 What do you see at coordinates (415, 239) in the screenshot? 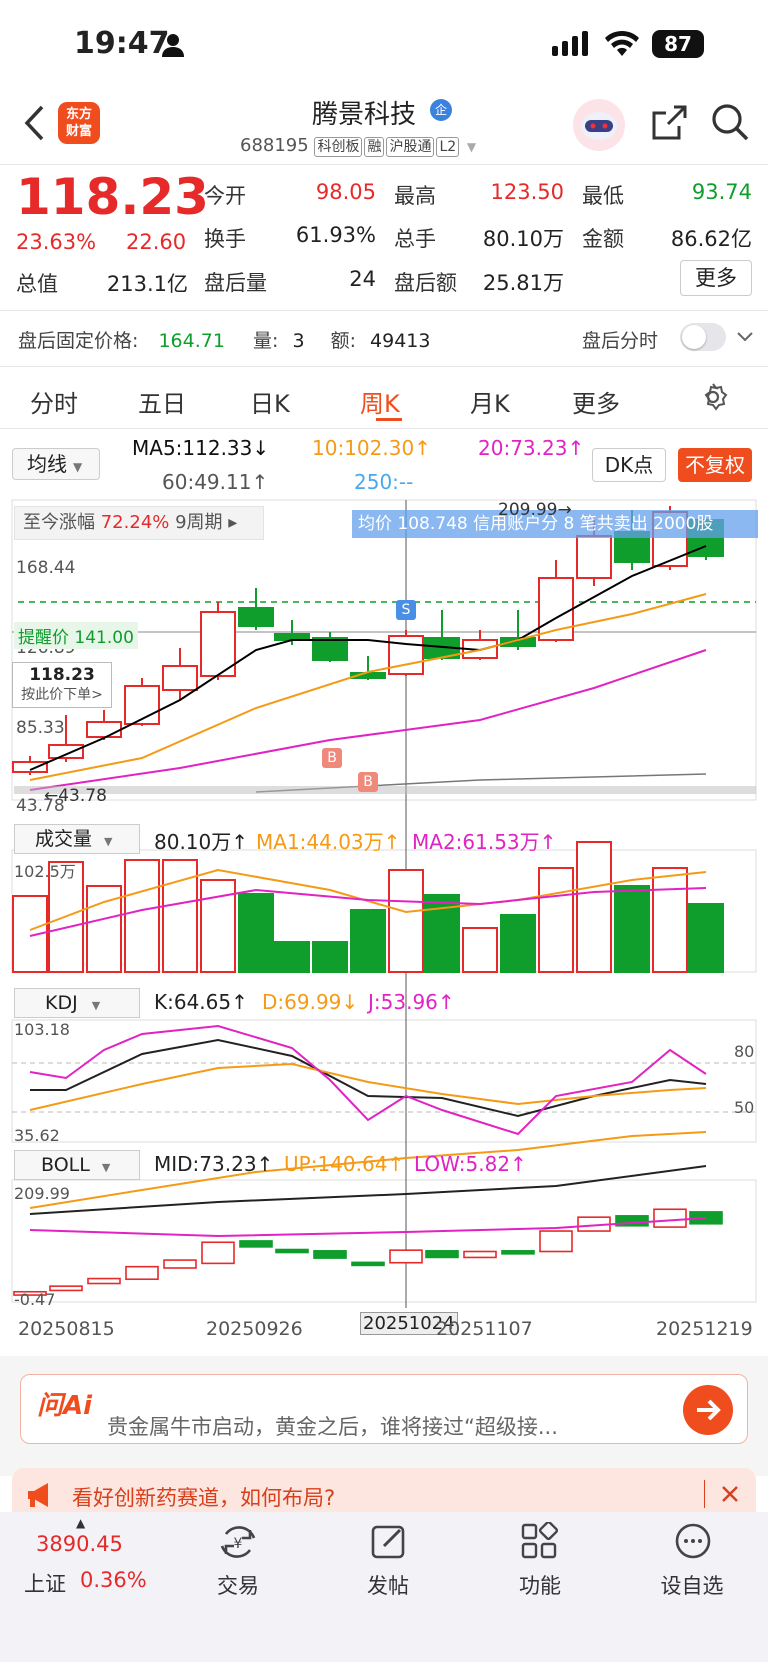
I see `volume-label: 总手` at bounding box center [415, 239].